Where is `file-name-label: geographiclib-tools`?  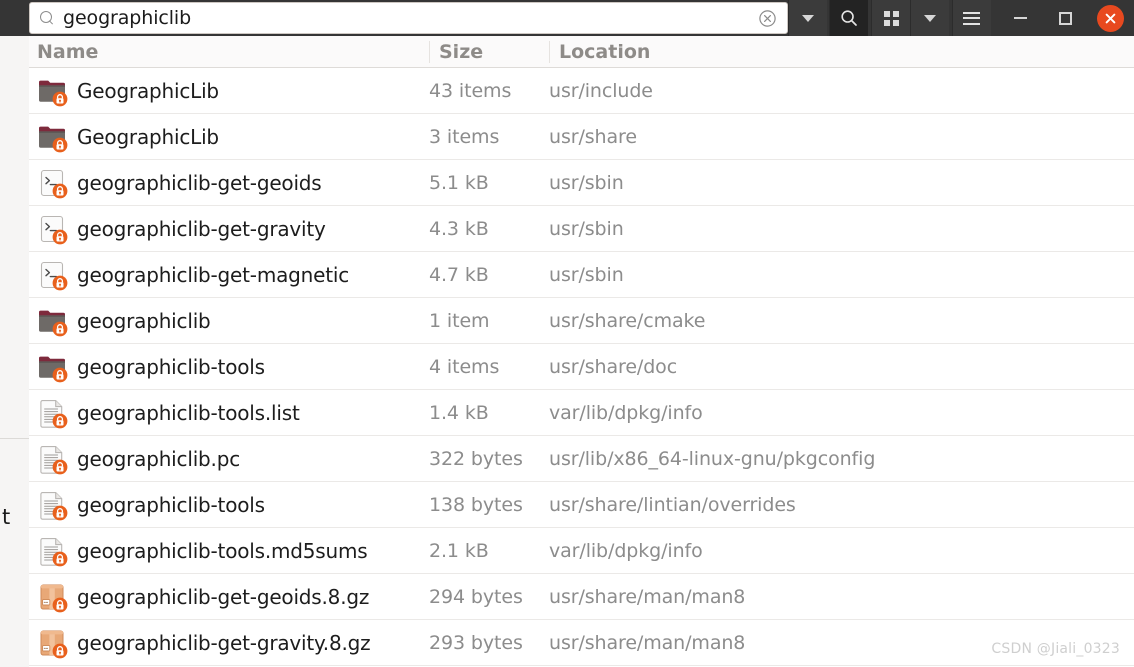
file-name-label: geographiclib-tools is located at coordinates (171, 366).